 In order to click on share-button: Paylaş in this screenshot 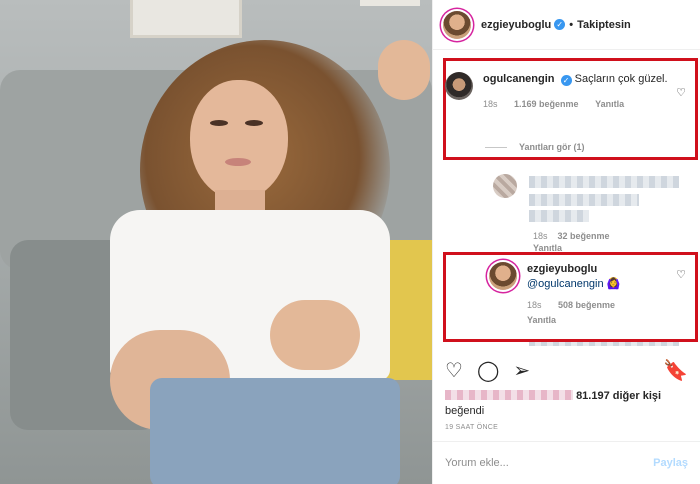, I will do `click(670, 463)`.